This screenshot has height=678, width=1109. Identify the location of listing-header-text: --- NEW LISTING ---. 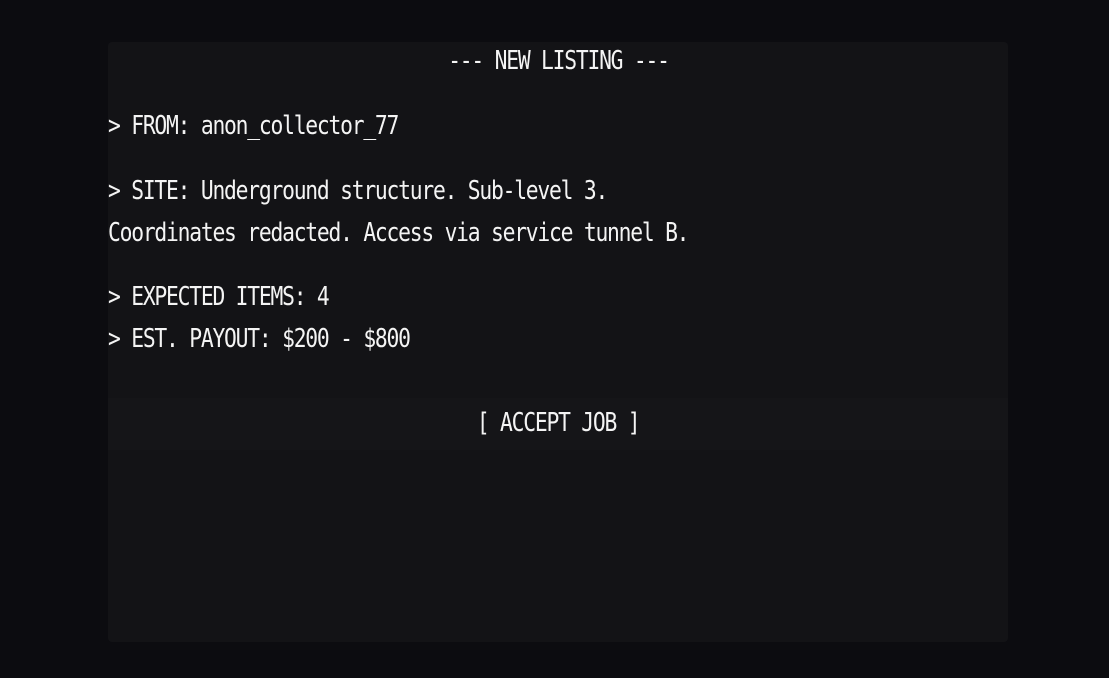
(558, 61).